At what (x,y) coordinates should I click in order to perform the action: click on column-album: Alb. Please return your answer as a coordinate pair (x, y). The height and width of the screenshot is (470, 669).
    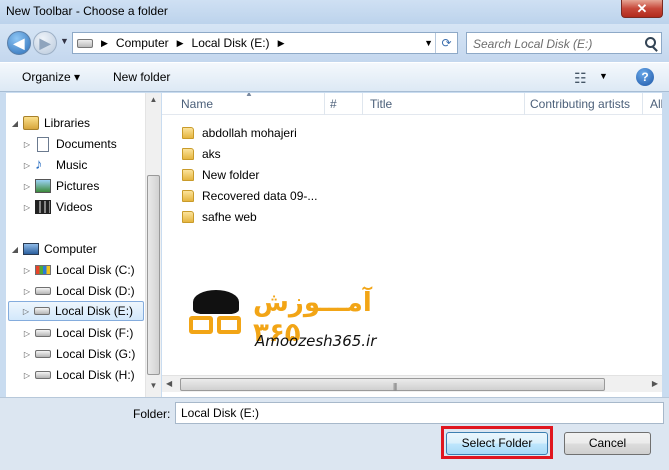
    Looking at the image, I should click on (656, 104).